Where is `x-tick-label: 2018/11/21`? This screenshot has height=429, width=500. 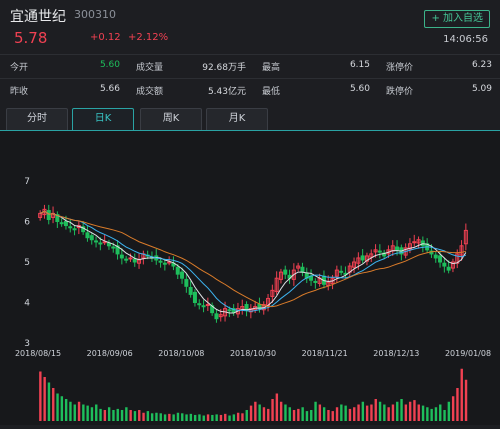 x-tick-label: 2018/11/21 is located at coordinates (325, 353).